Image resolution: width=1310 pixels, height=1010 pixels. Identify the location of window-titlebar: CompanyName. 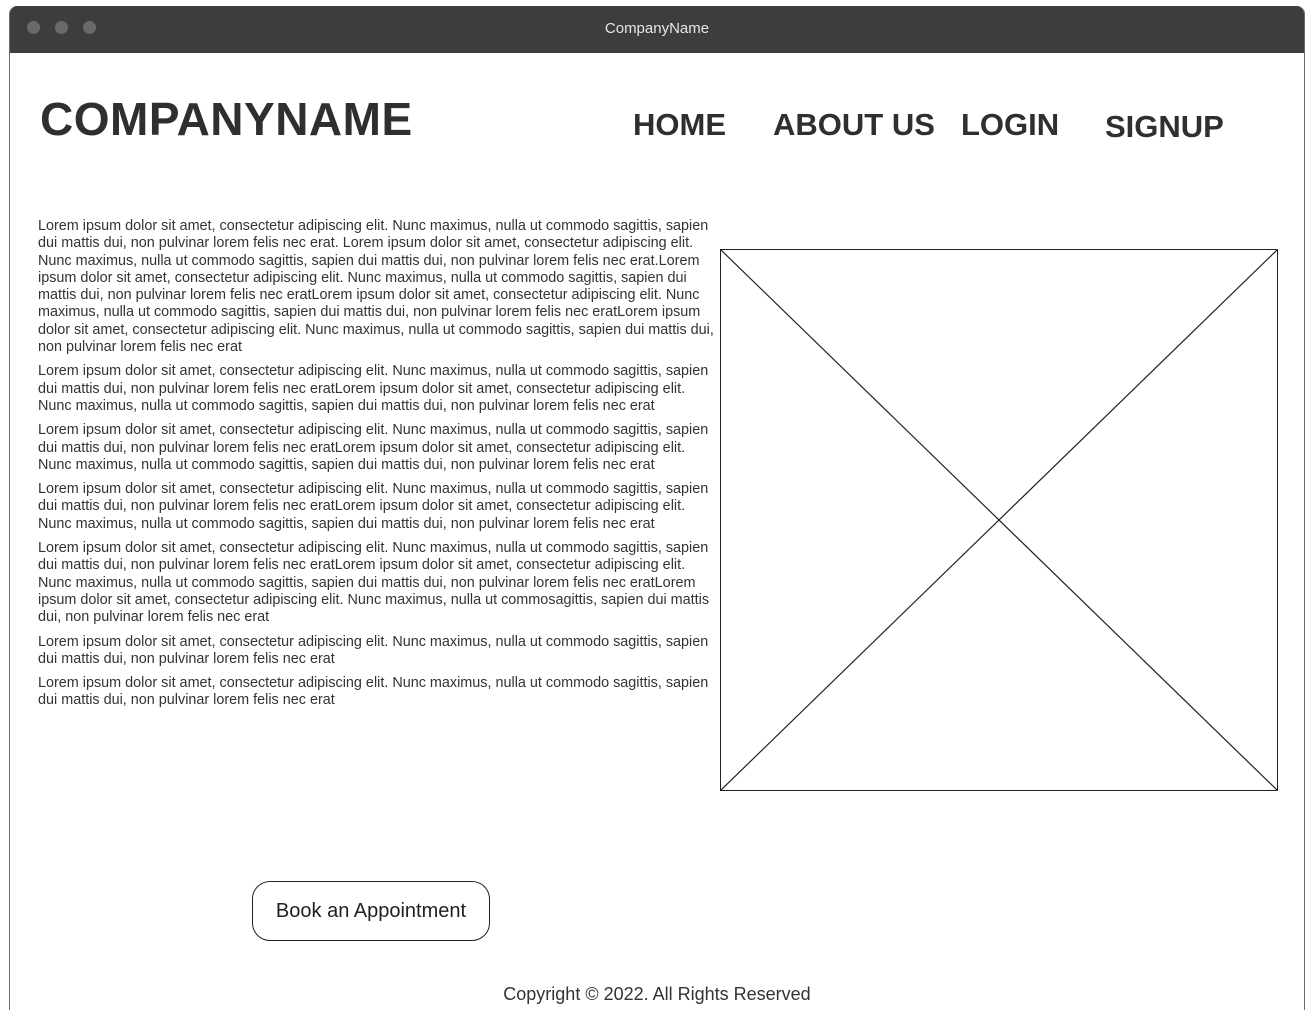
(657, 29).